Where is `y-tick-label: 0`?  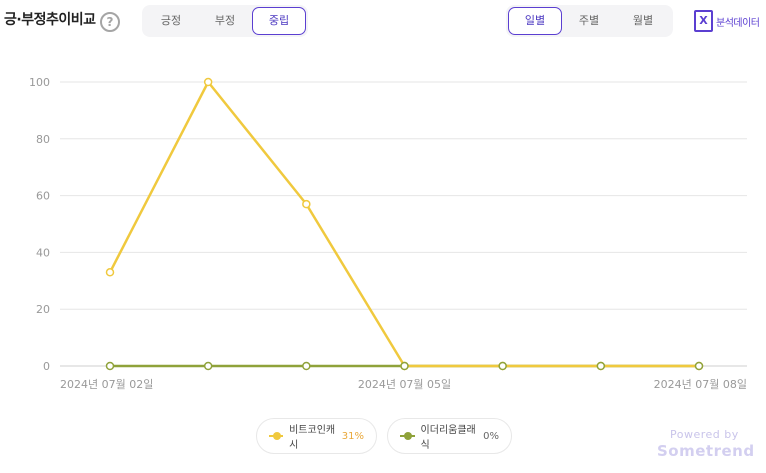
y-tick-label: 0 is located at coordinates (46, 366).